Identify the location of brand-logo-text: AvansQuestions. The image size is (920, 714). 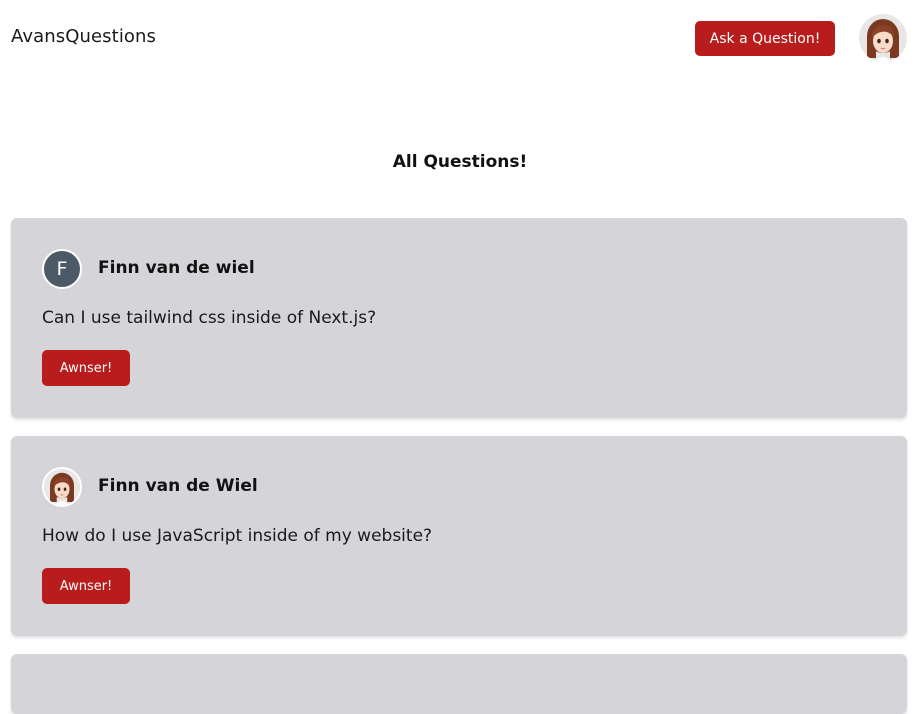
(83, 36).